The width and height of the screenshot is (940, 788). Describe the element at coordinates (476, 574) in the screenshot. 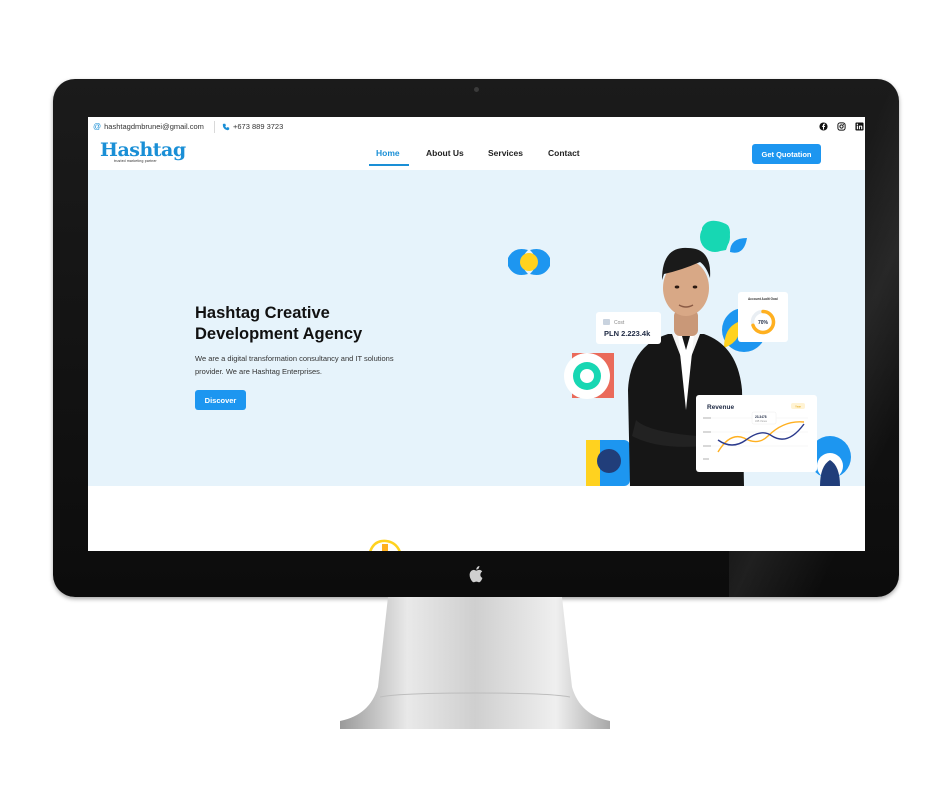

I see `apple-logo-icon` at that location.